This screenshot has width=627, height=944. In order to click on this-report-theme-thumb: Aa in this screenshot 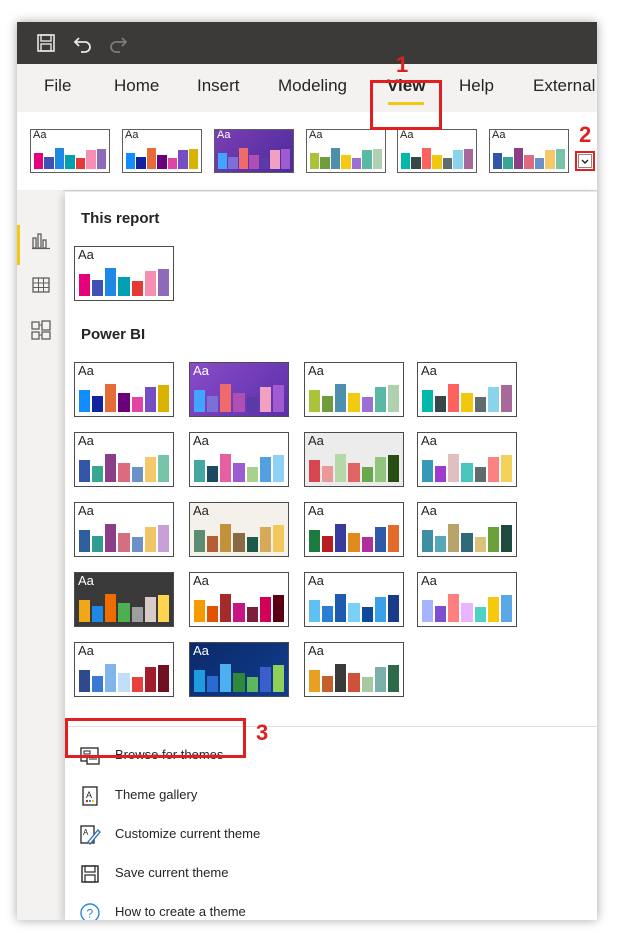, I will do `click(124, 273)`.